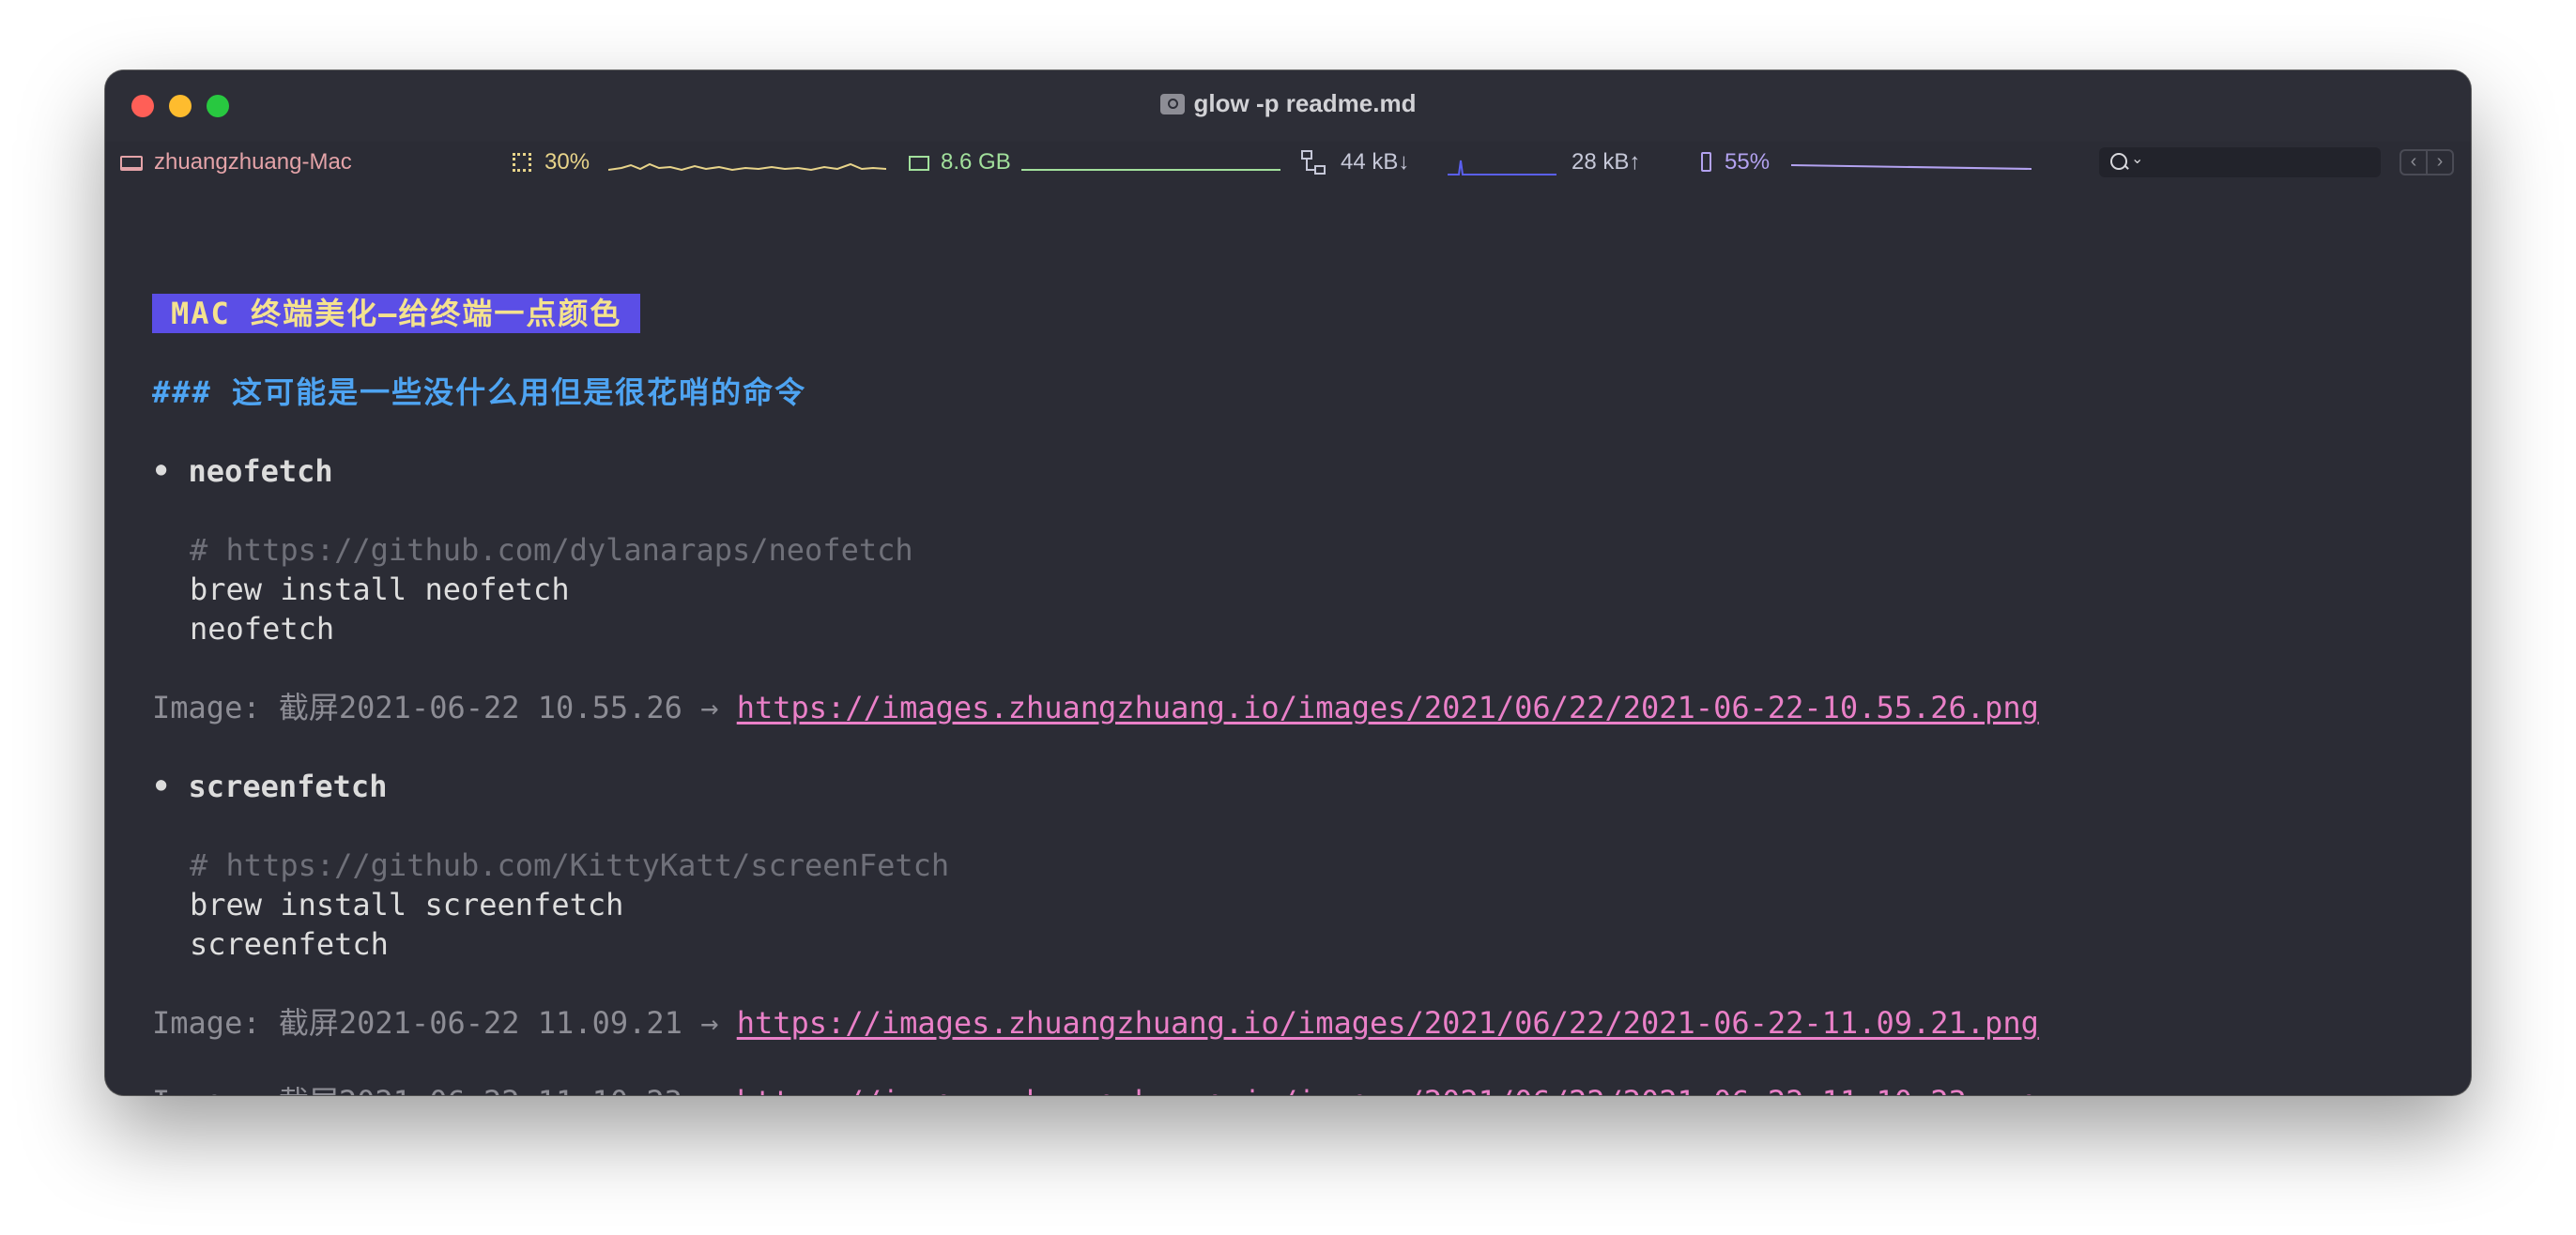 This screenshot has width=2576, height=1235. What do you see at coordinates (1376, 162) in the screenshot?
I see `network-down-rate: 44 kB↓` at bounding box center [1376, 162].